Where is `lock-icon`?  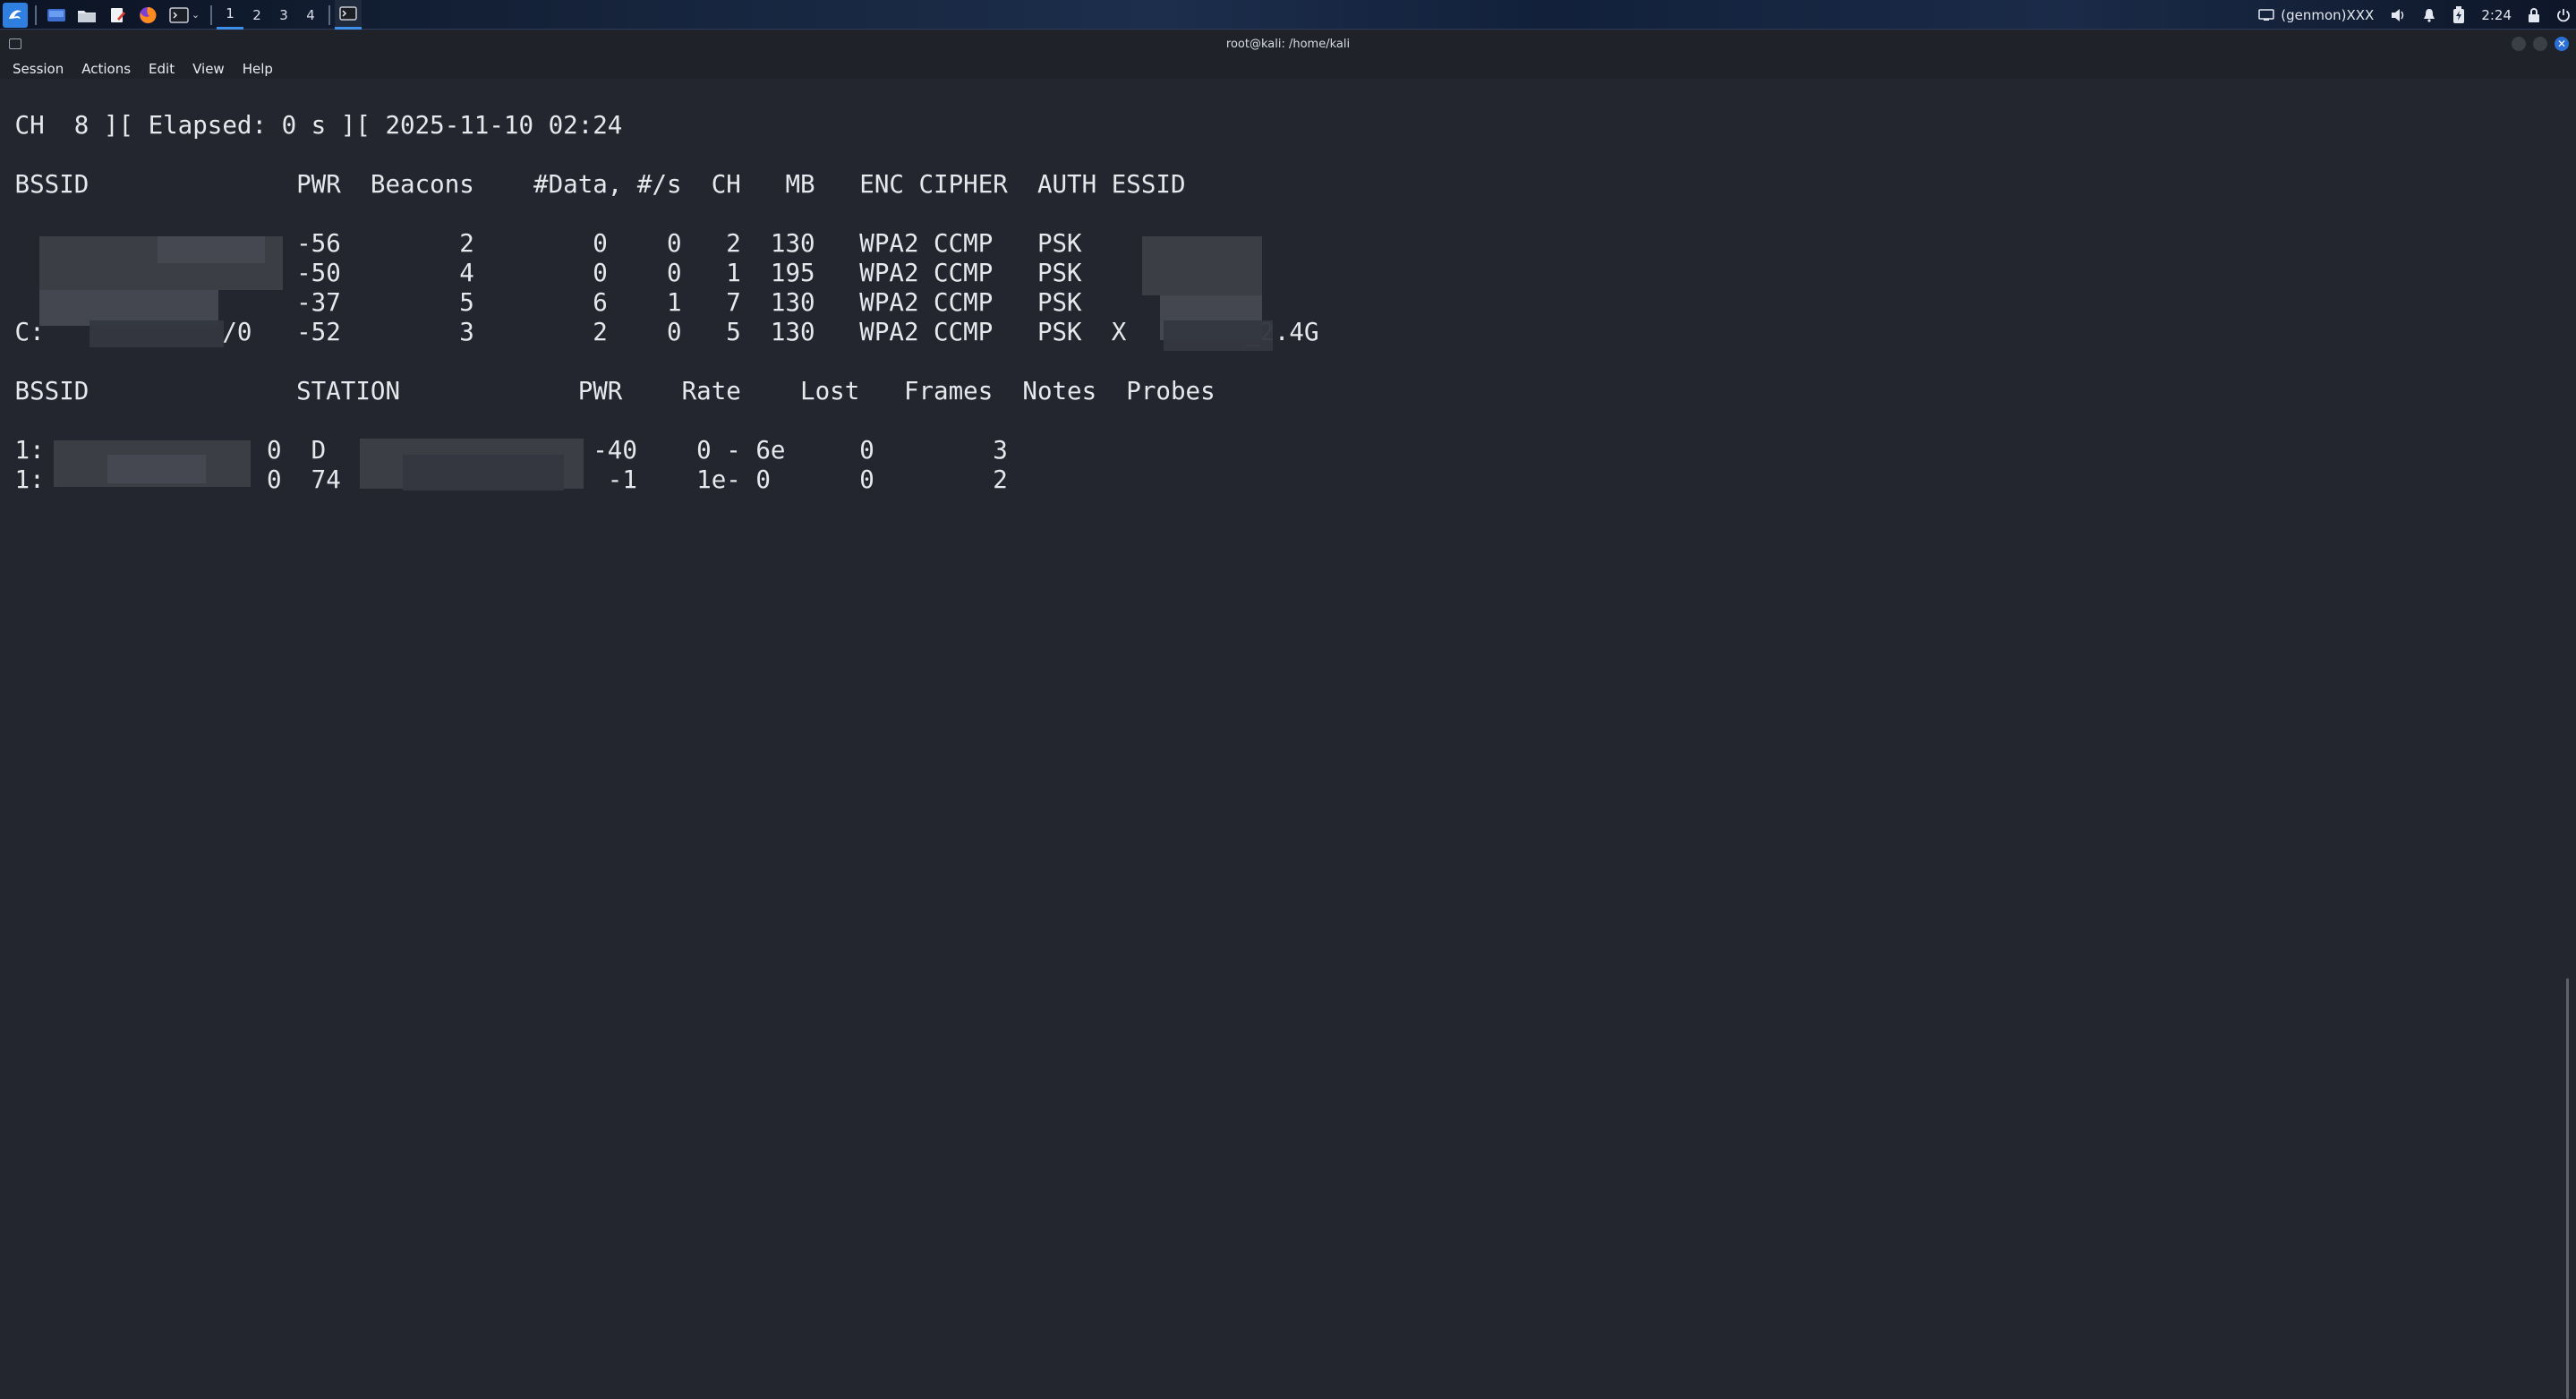 lock-icon is located at coordinates (2534, 14).